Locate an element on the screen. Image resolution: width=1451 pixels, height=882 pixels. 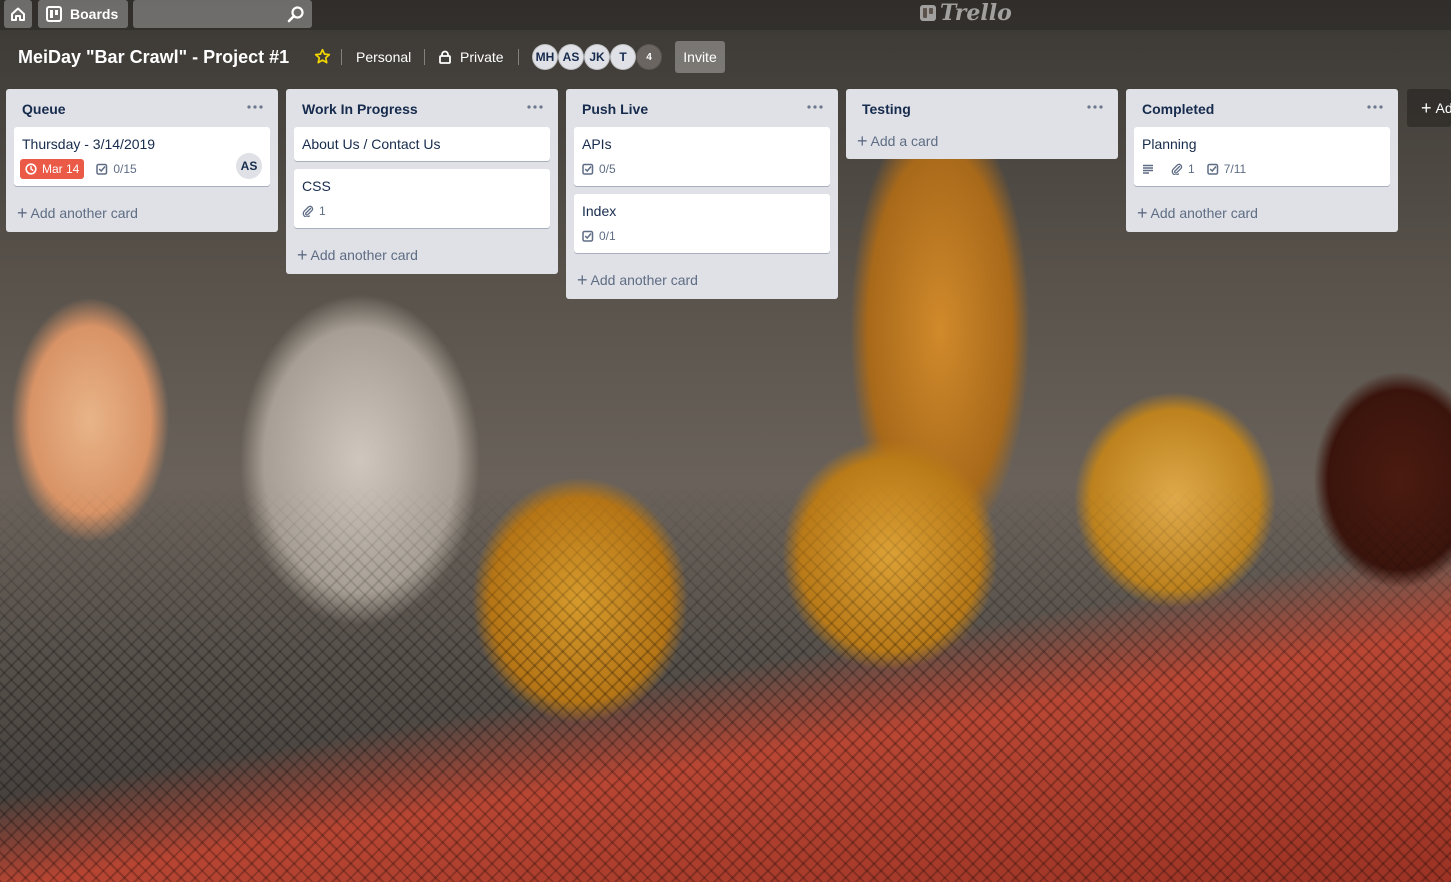
checklist-badge: 0/5 is located at coordinates (599, 169).